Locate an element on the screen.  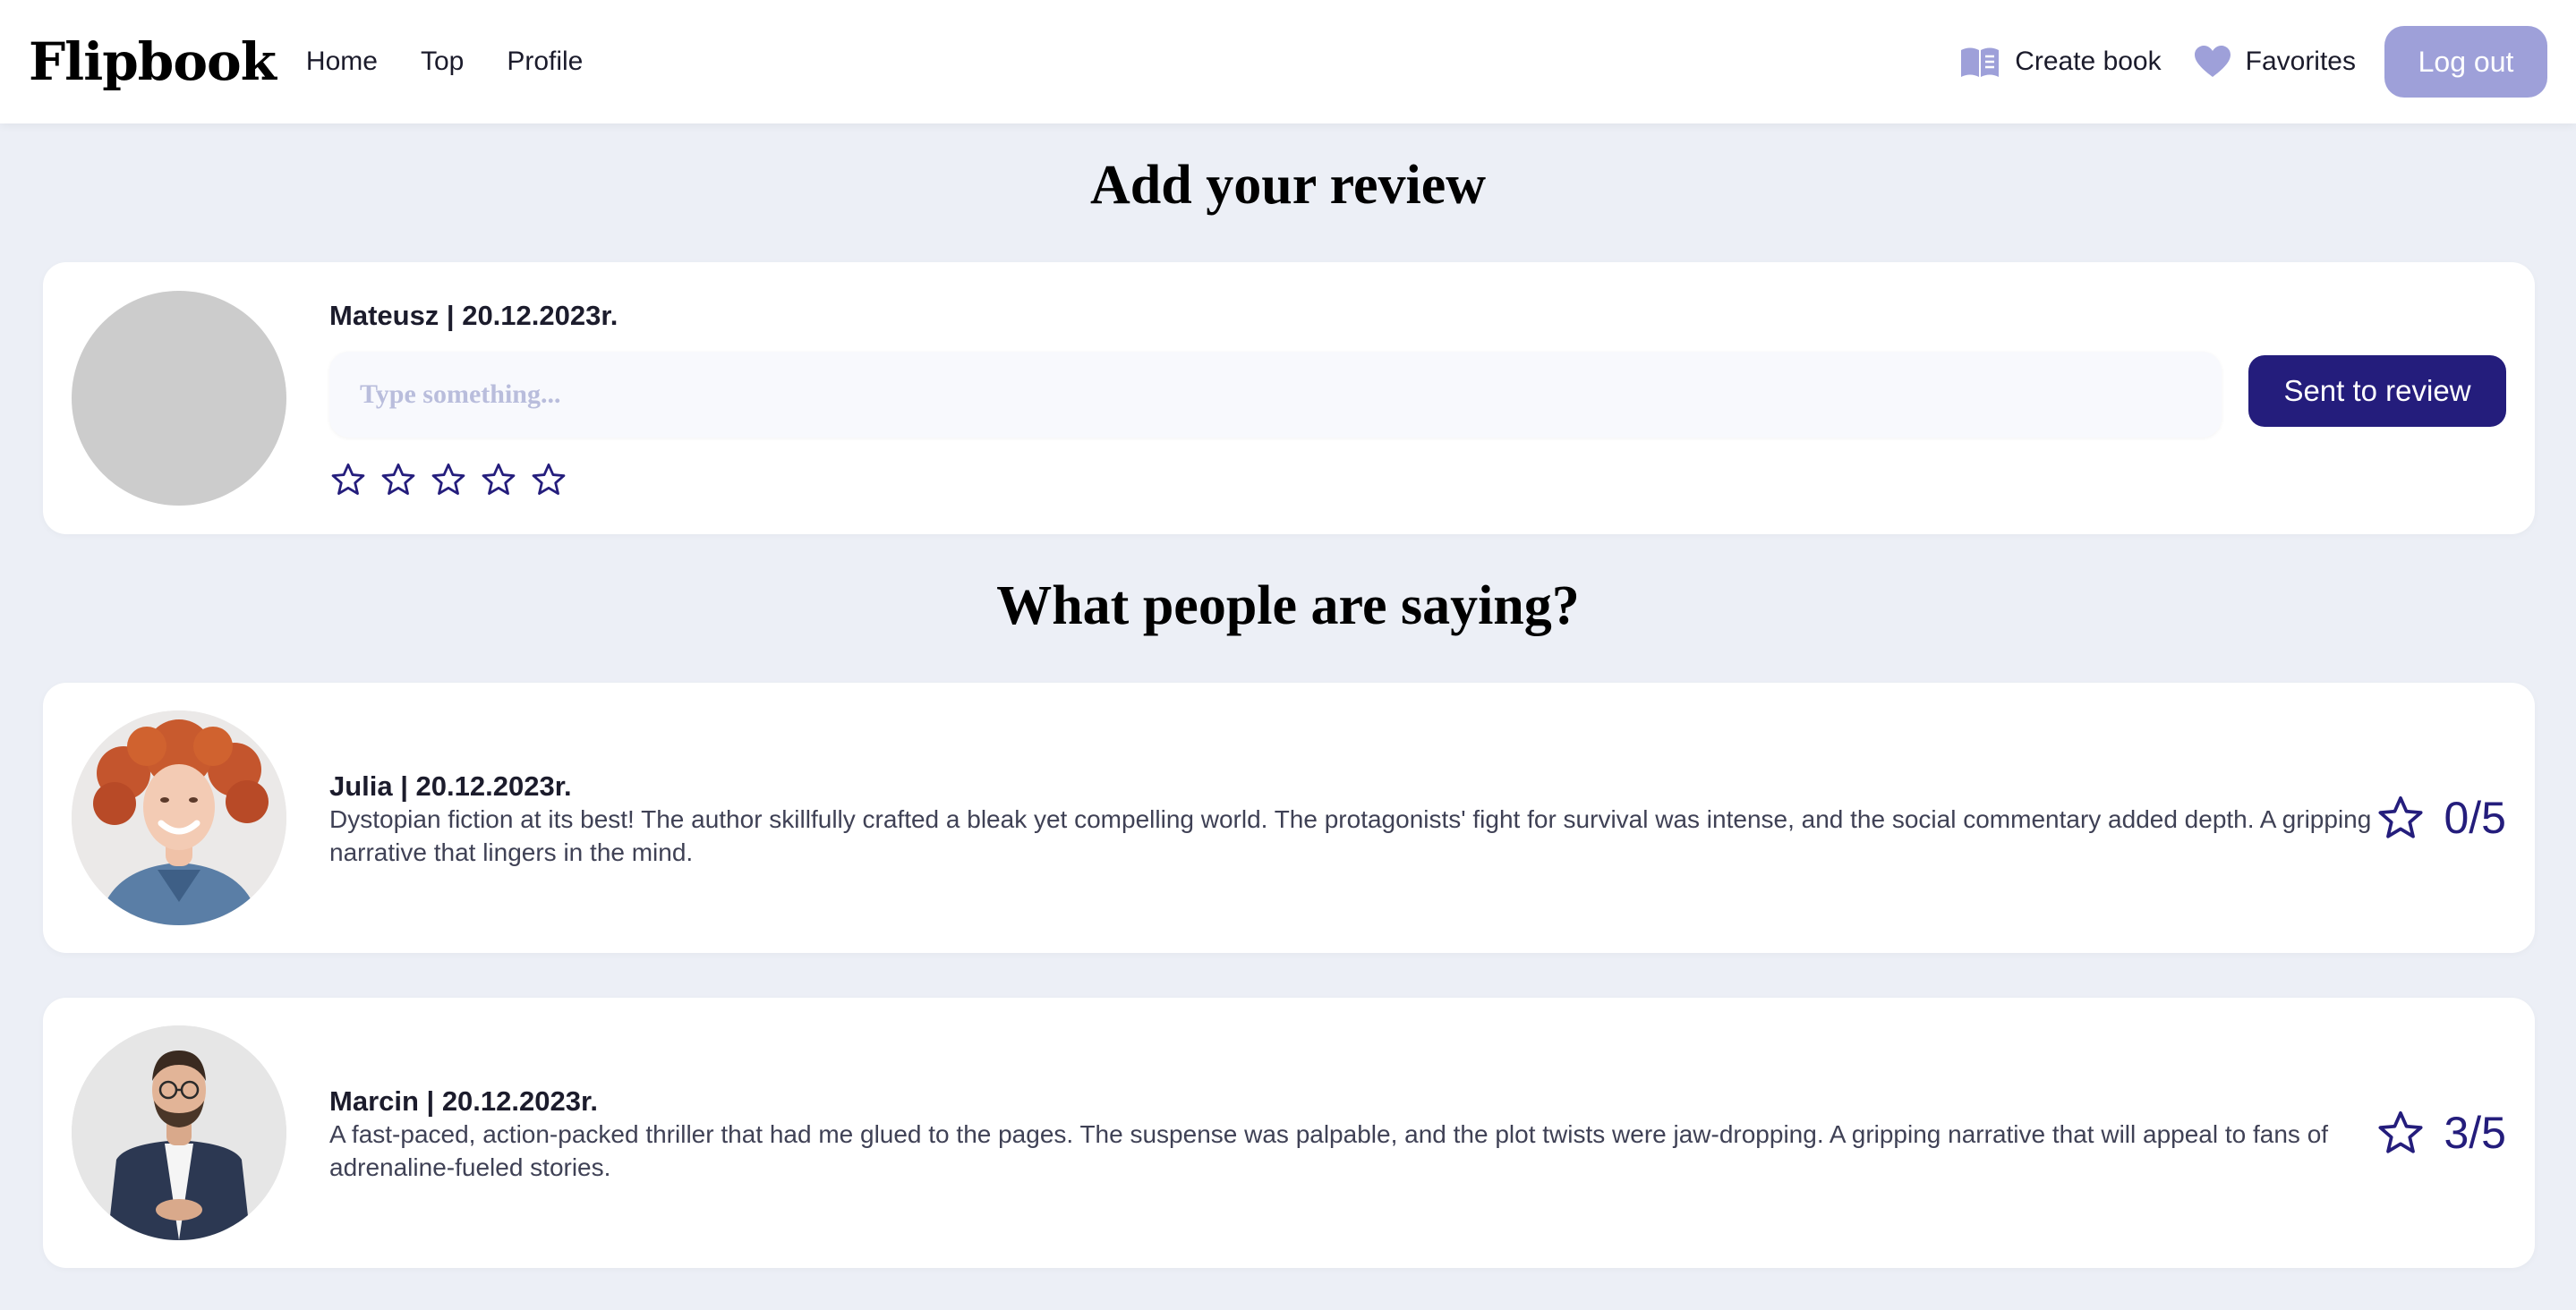
create-book-link: Create book is located at coordinates (2060, 62).